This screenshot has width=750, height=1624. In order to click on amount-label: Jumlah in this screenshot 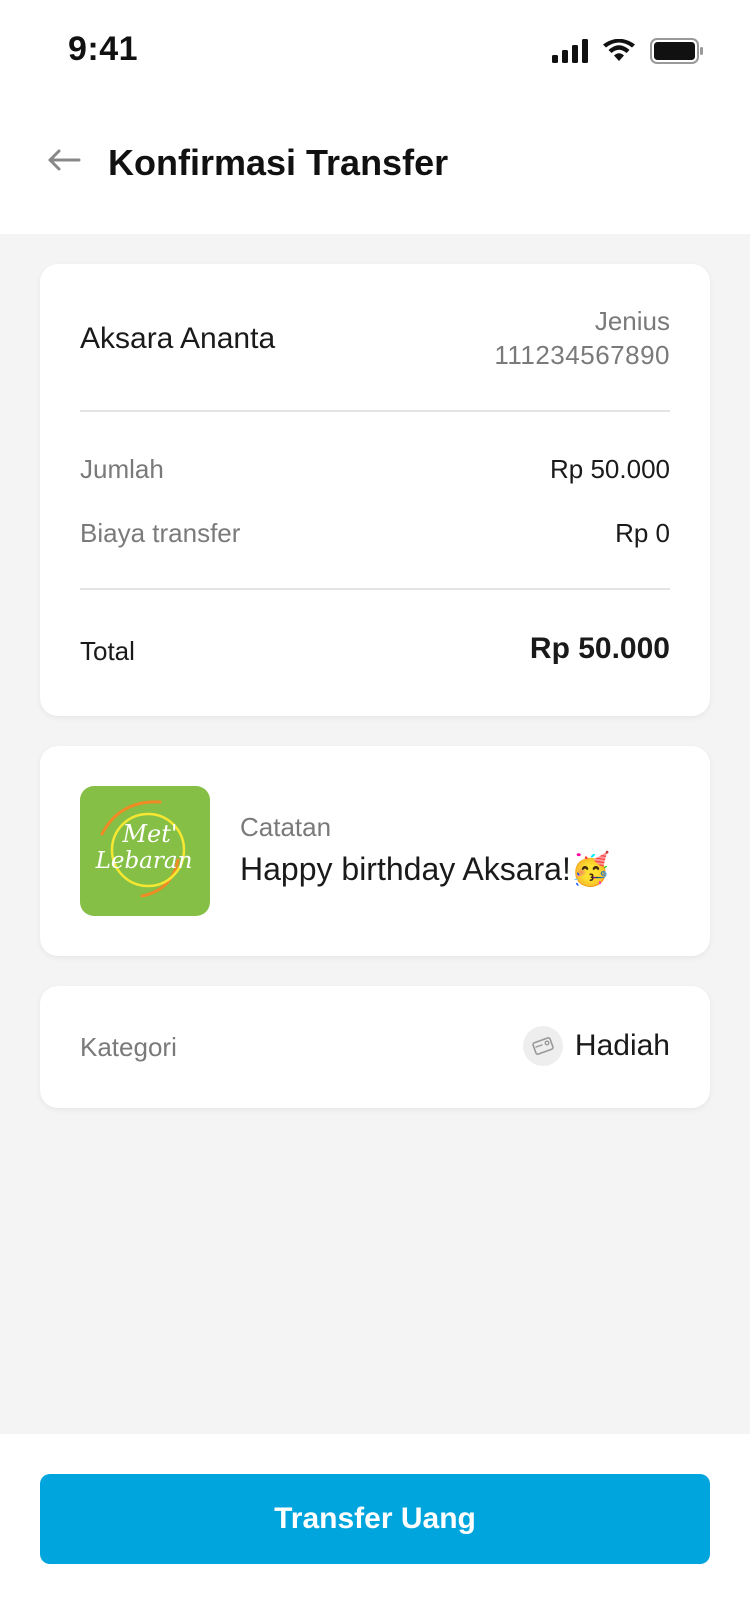, I will do `click(122, 469)`.